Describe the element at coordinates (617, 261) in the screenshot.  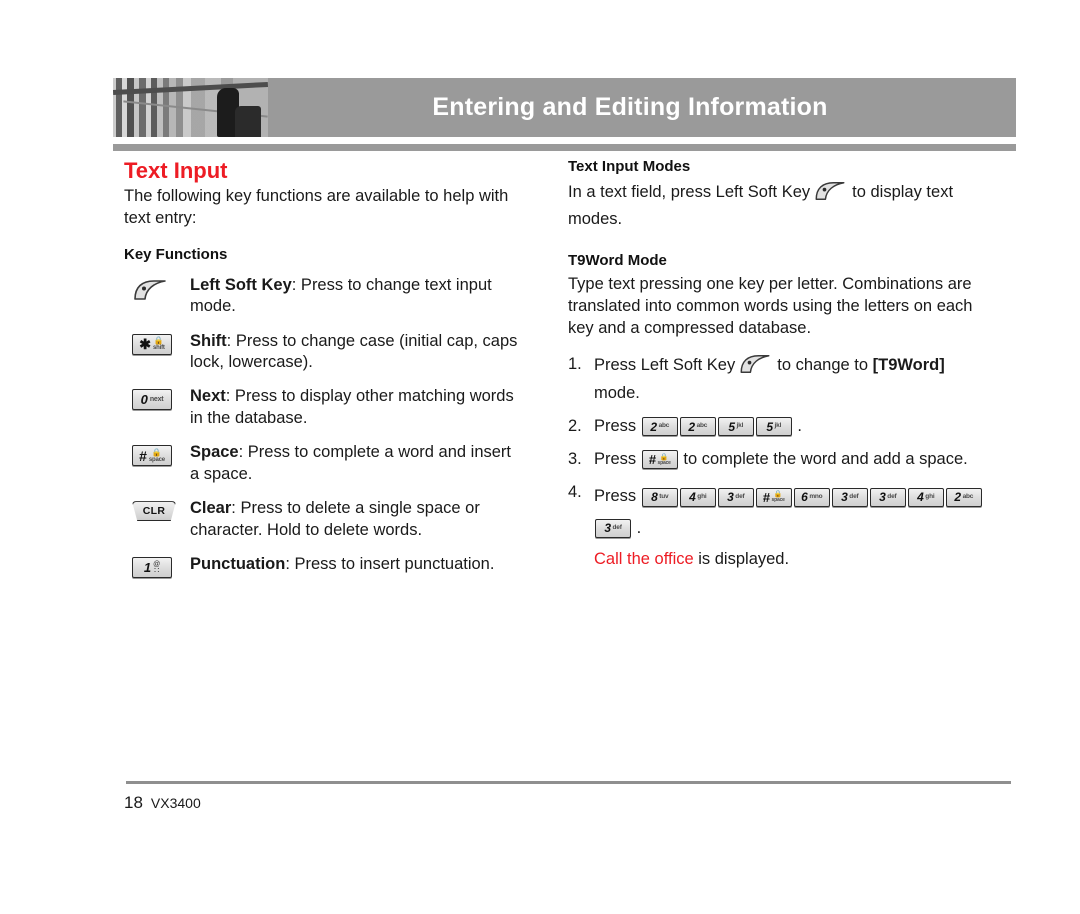
I see `heading-t9word-mode: T9Word Mode` at that location.